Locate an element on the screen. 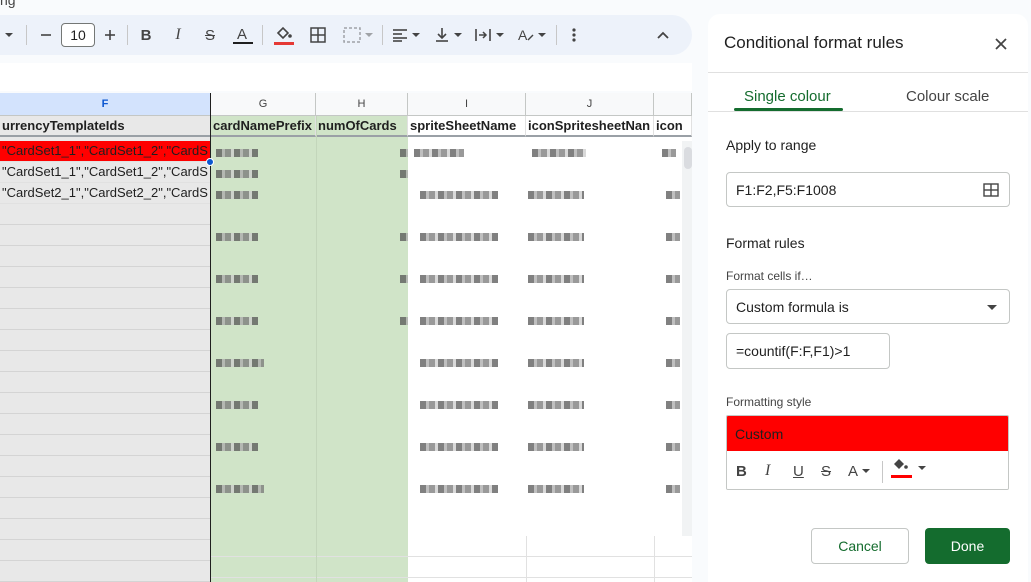  select-range-icon is located at coordinates (991, 191).